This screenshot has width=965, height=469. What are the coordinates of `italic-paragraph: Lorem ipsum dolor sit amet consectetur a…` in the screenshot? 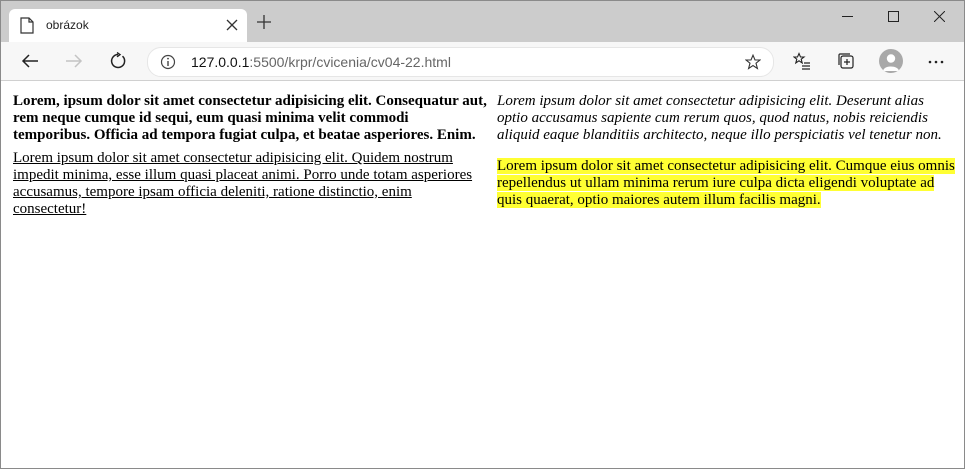 It's located at (719, 118).